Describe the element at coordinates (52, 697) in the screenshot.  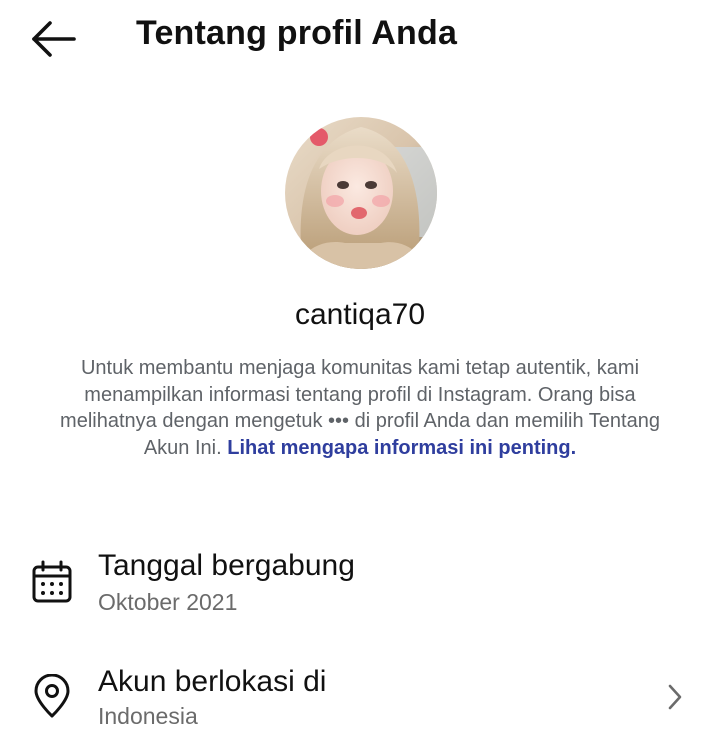
I see `location-pin-icon` at that location.